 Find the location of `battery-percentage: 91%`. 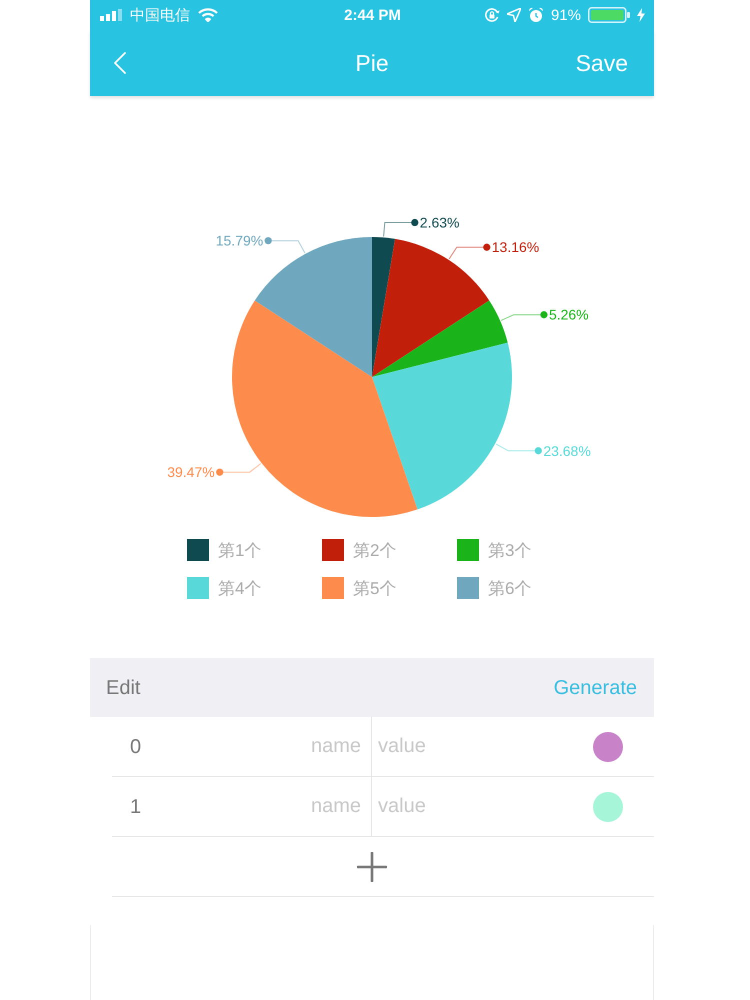

battery-percentage: 91% is located at coordinates (565, 15).